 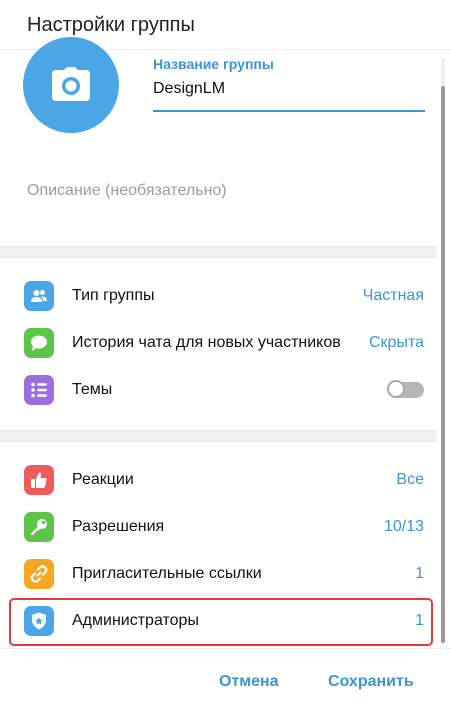 I want to click on link-icon, so click(x=39, y=574).